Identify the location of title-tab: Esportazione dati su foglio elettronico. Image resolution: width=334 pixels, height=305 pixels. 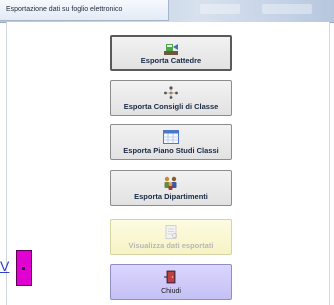
(84, 10).